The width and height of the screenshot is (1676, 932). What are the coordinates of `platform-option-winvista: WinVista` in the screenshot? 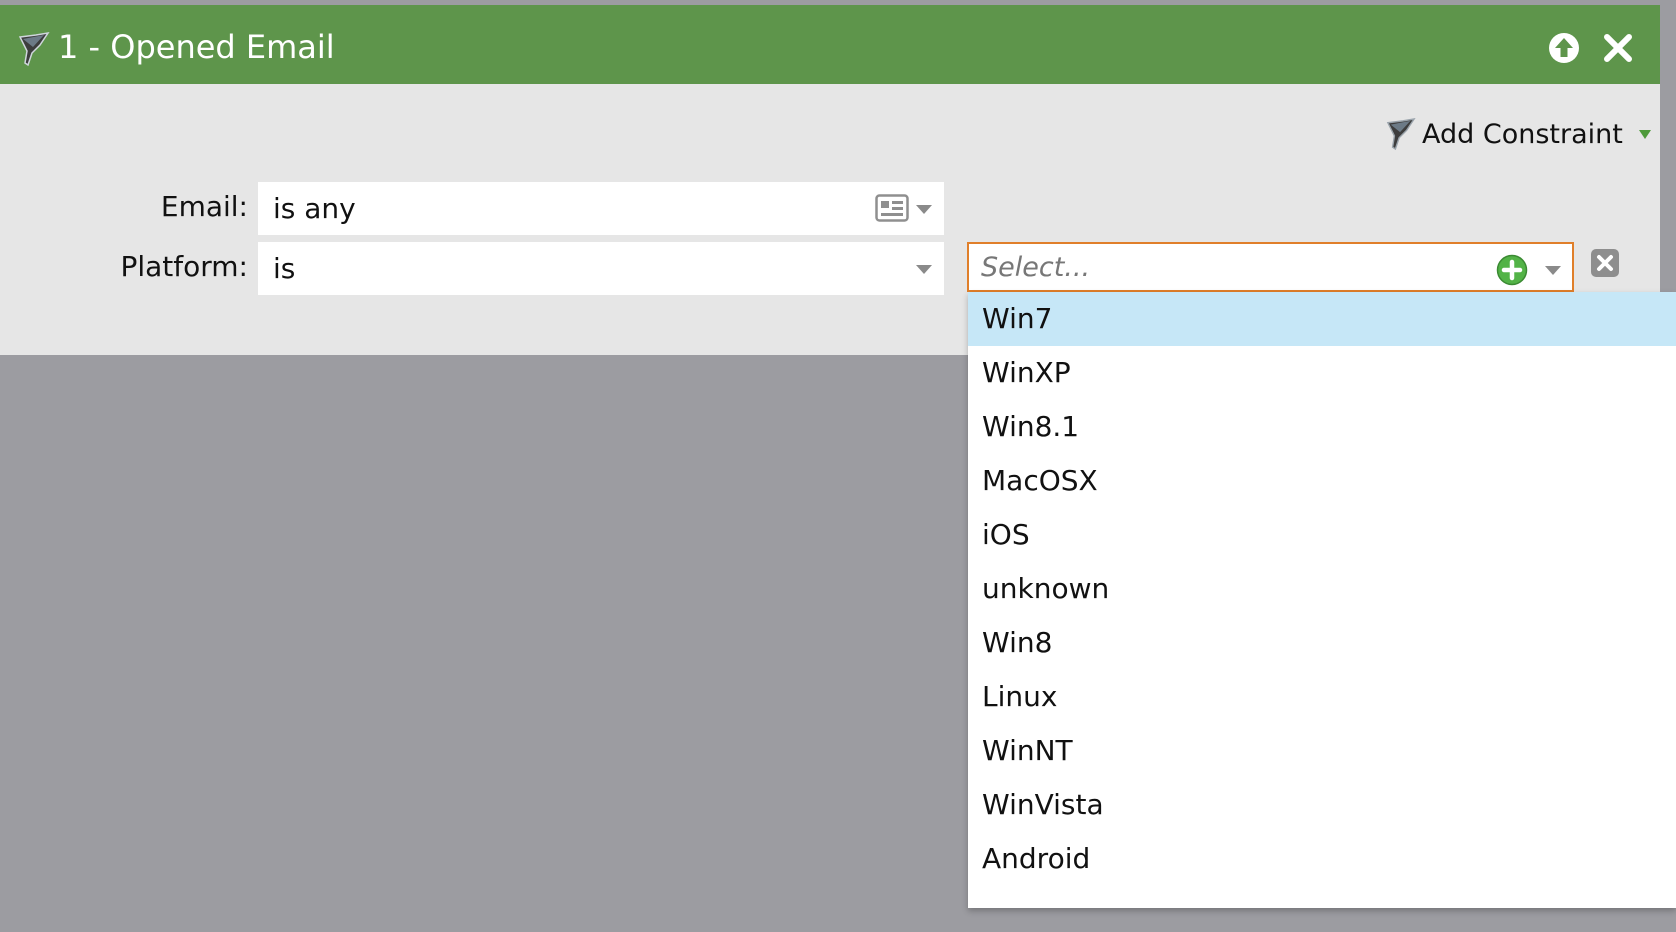 It's located at (1322, 805).